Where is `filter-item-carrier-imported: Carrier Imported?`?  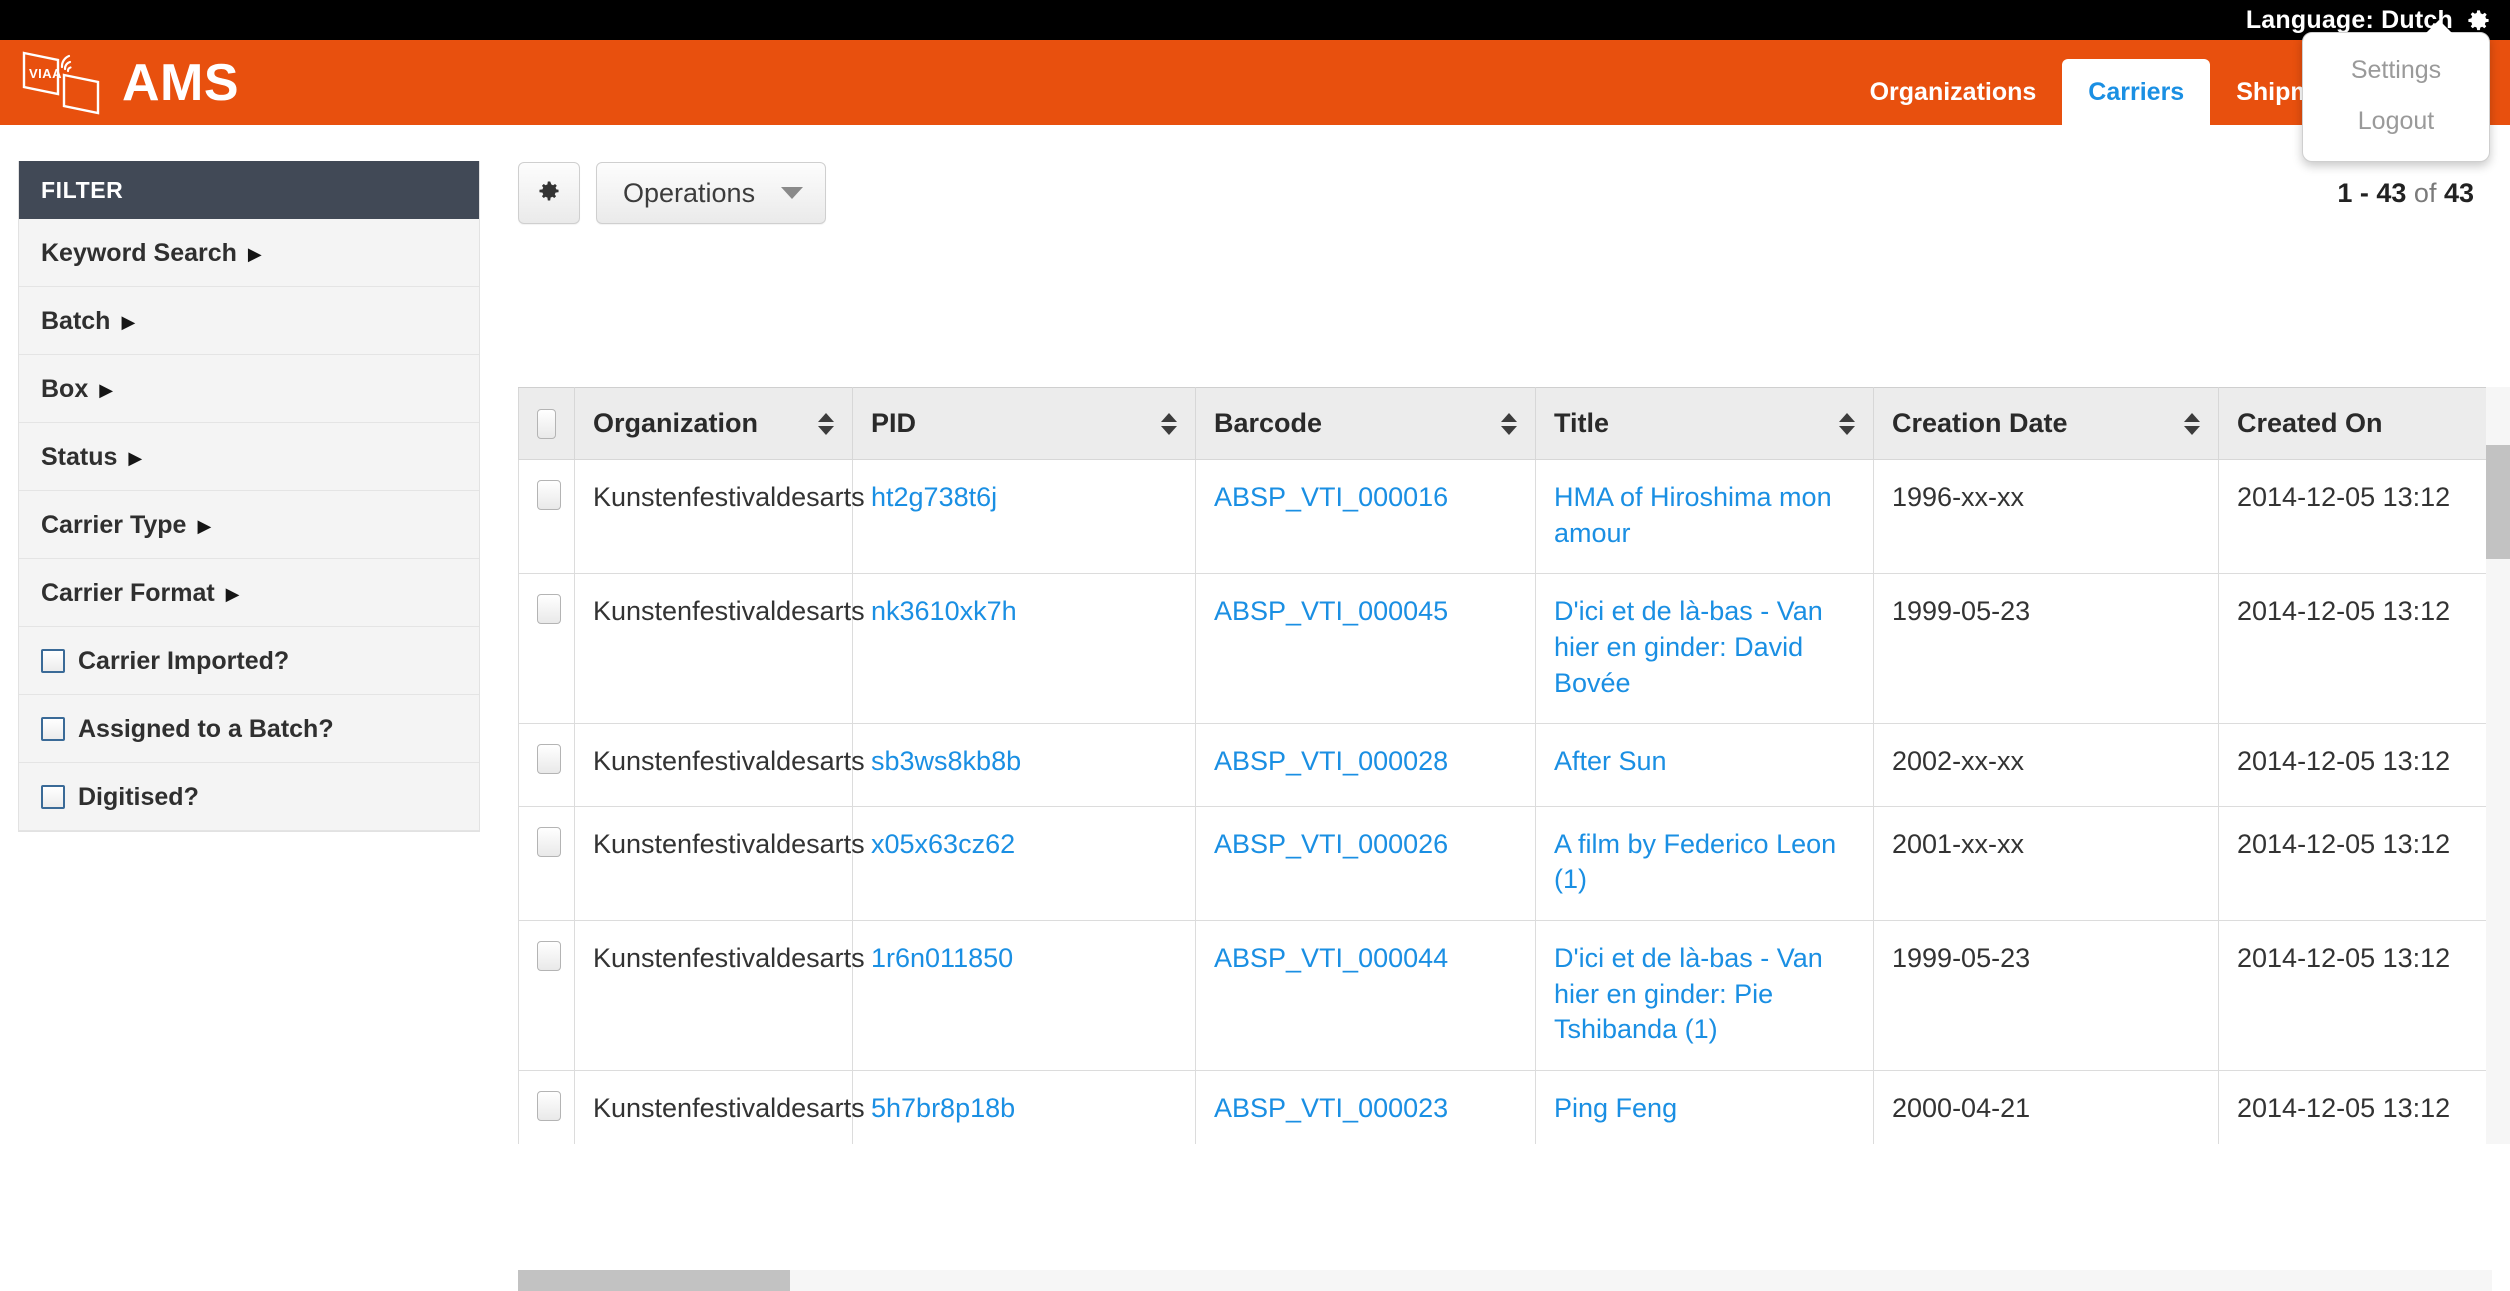
filter-item-carrier-imported: Carrier Imported? is located at coordinates (249, 661).